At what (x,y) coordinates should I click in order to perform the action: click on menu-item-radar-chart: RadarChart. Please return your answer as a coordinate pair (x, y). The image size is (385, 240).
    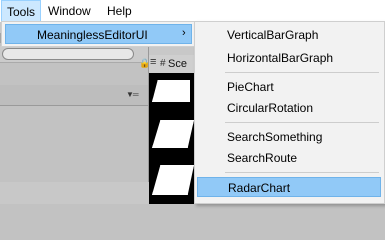
    Looking at the image, I should click on (289, 187).